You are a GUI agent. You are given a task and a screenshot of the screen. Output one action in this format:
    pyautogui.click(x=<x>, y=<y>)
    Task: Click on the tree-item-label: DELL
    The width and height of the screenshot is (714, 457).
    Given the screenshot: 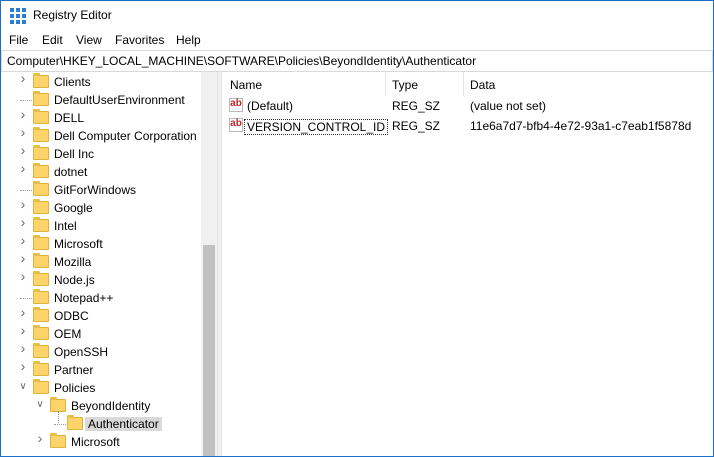 What is the action you would take?
    pyautogui.click(x=69, y=118)
    